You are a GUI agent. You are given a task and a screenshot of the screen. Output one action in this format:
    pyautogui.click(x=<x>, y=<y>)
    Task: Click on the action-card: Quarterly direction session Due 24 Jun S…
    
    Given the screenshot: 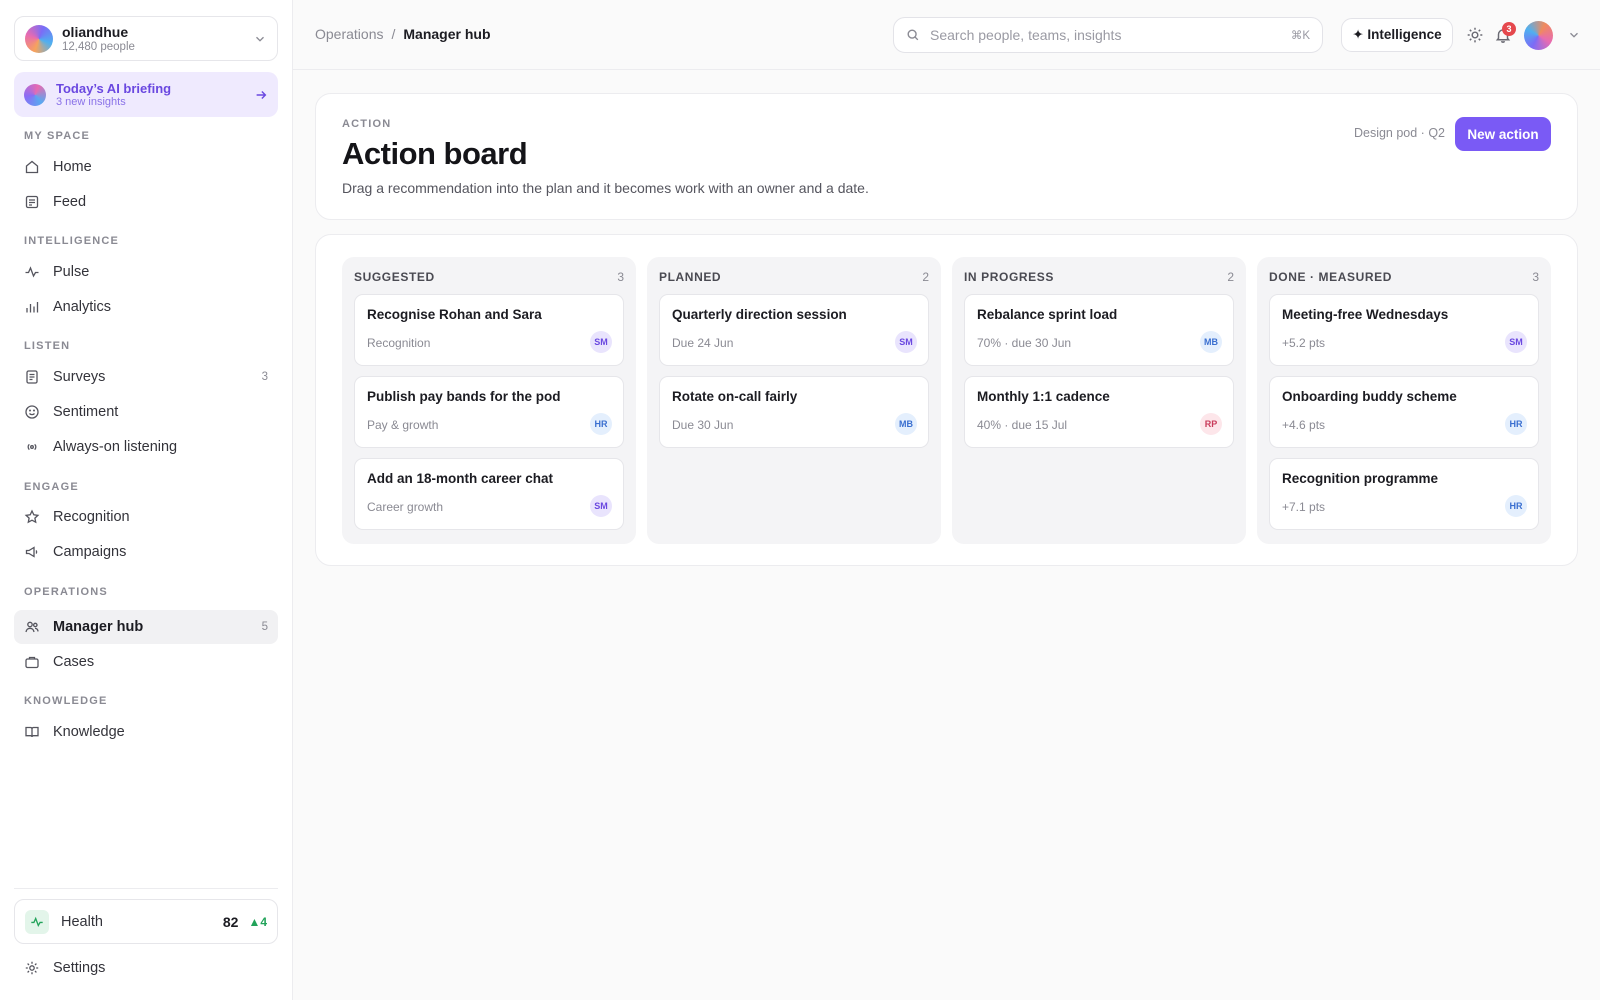 What is the action you would take?
    pyautogui.click(x=794, y=330)
    